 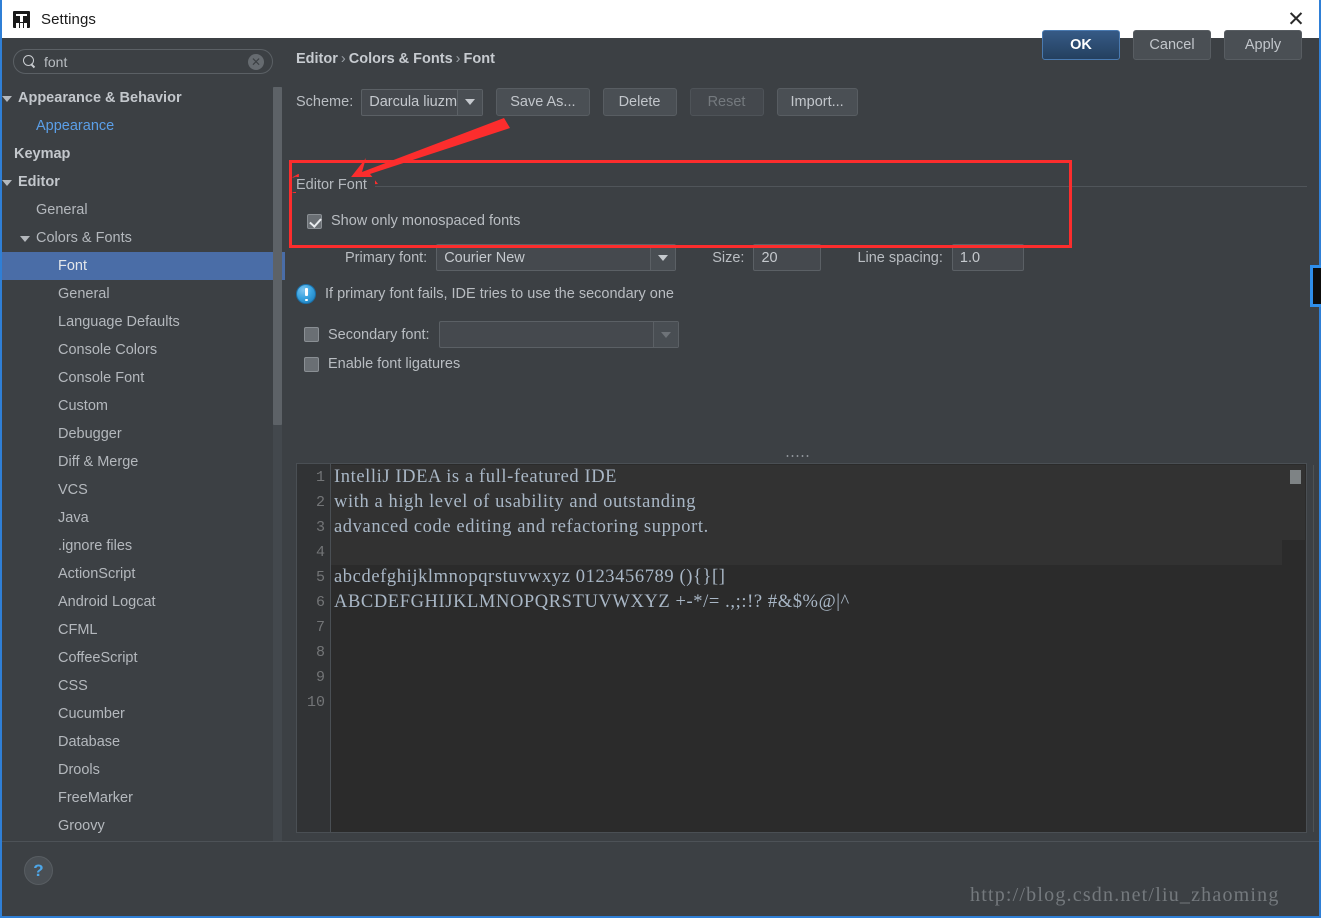 What do you see at coordinates (426, 221) in the screenshot?
I see `monospaced-fonts-label: Show only monospaced fonts` at bounding box center [426, 221].